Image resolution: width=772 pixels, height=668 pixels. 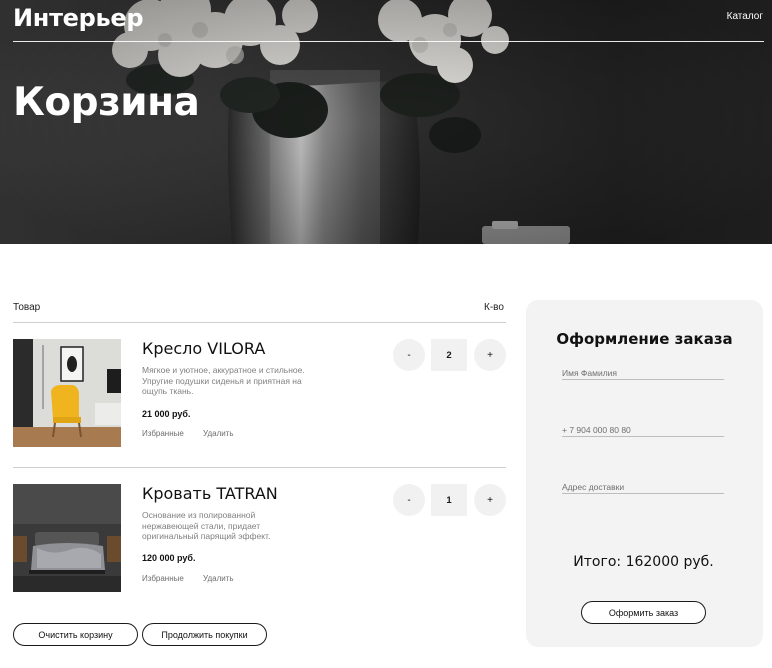 I want to click on product-image-bed, so click(x=67, y=538).